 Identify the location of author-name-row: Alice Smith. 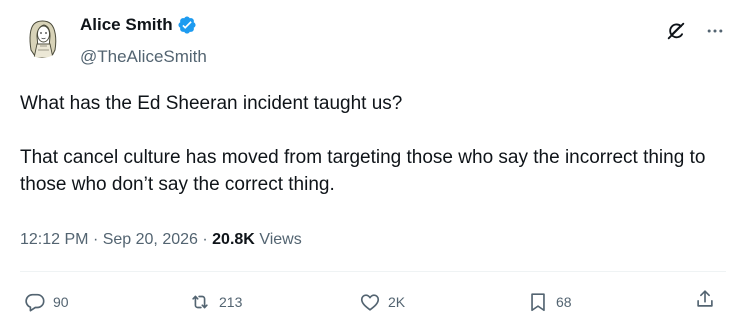
(138, 25).